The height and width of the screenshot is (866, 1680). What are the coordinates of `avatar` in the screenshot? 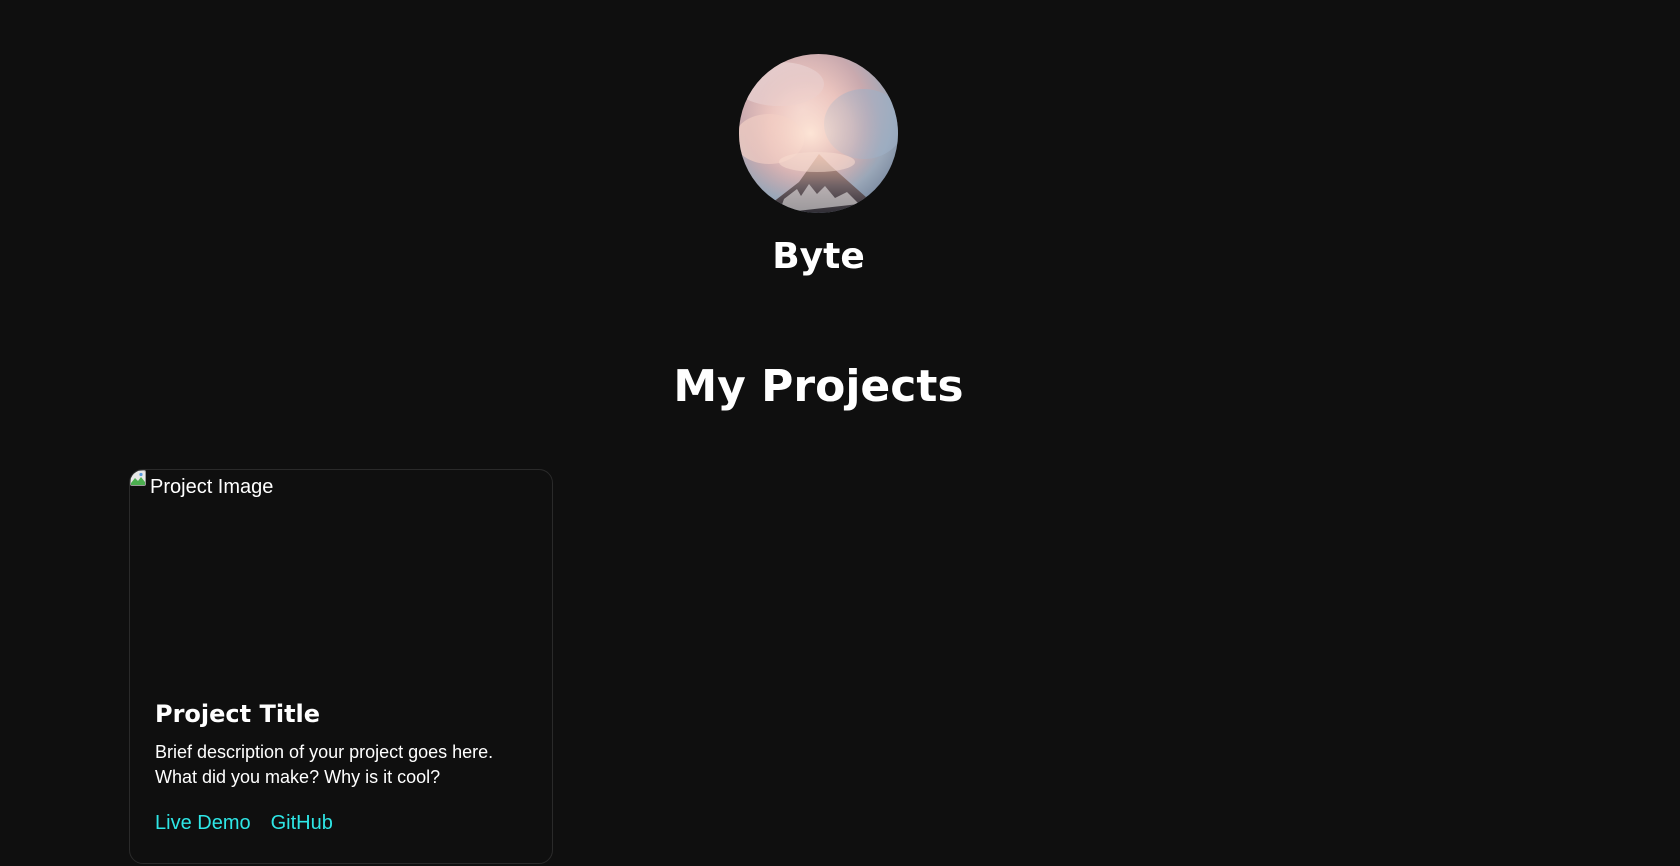 It's located at (818, 133).